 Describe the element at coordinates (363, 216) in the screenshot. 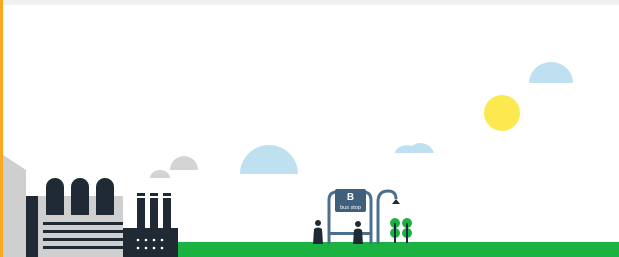

I see `bus-stop-icon: B bus stop` at that location.